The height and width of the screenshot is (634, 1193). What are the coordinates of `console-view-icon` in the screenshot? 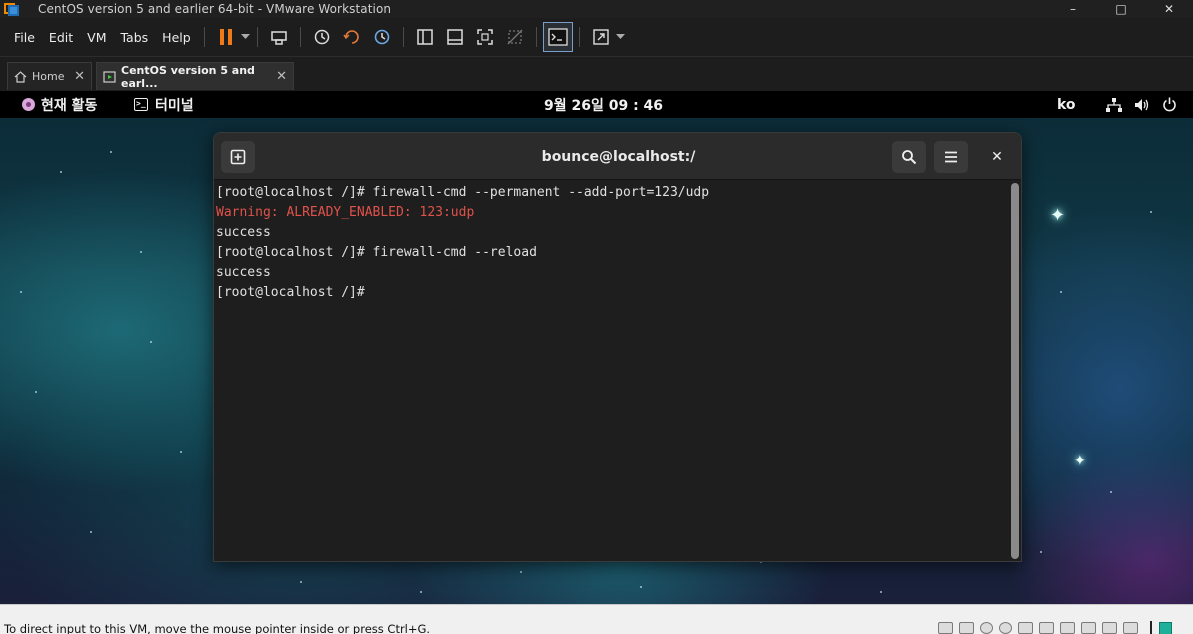 It's located at (558, 37).